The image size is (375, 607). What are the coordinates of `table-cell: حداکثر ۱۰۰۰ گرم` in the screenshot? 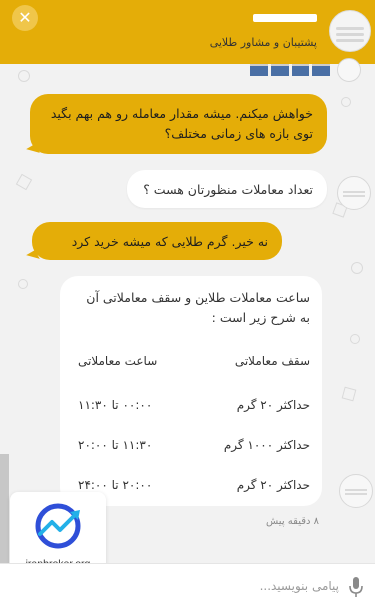 It's located at (266, 445).